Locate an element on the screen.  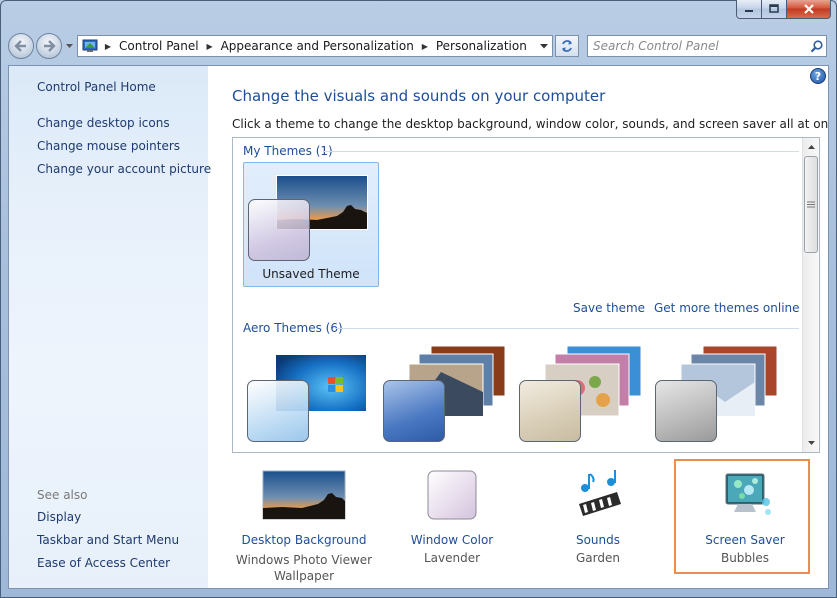
close-button is located at coordinates (809, 9).